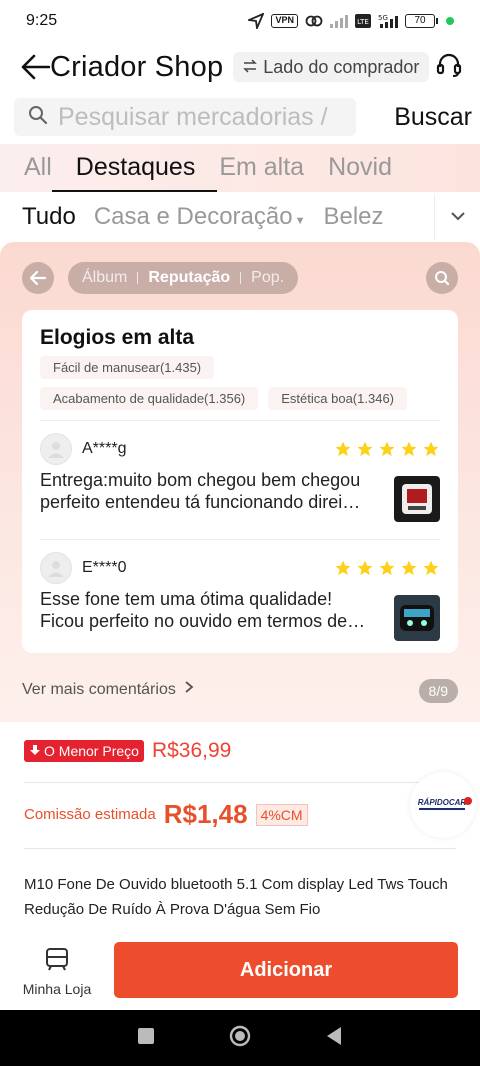 Image resolution: width=480 pixels, height=1066 pixels. What do you see at coordinates (443, 805) in the screenshot?
I see `brand-logo: RÁPIDOCAR` at bounding box center [443, 805].